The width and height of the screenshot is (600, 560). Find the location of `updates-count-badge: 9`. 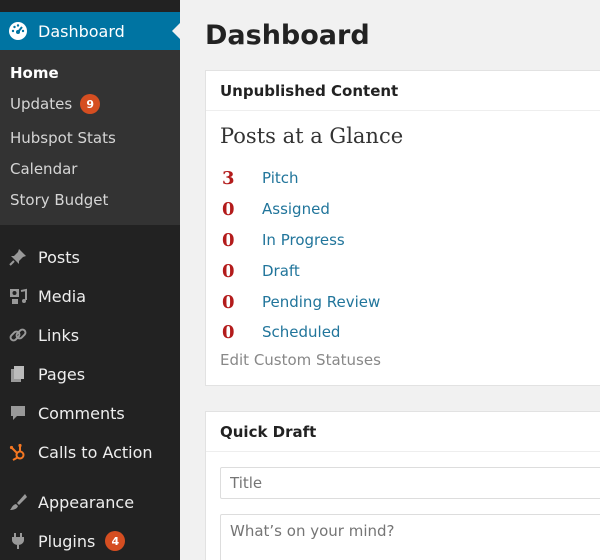

updates-count-badge: 9 is located at coordinates (90, 104).